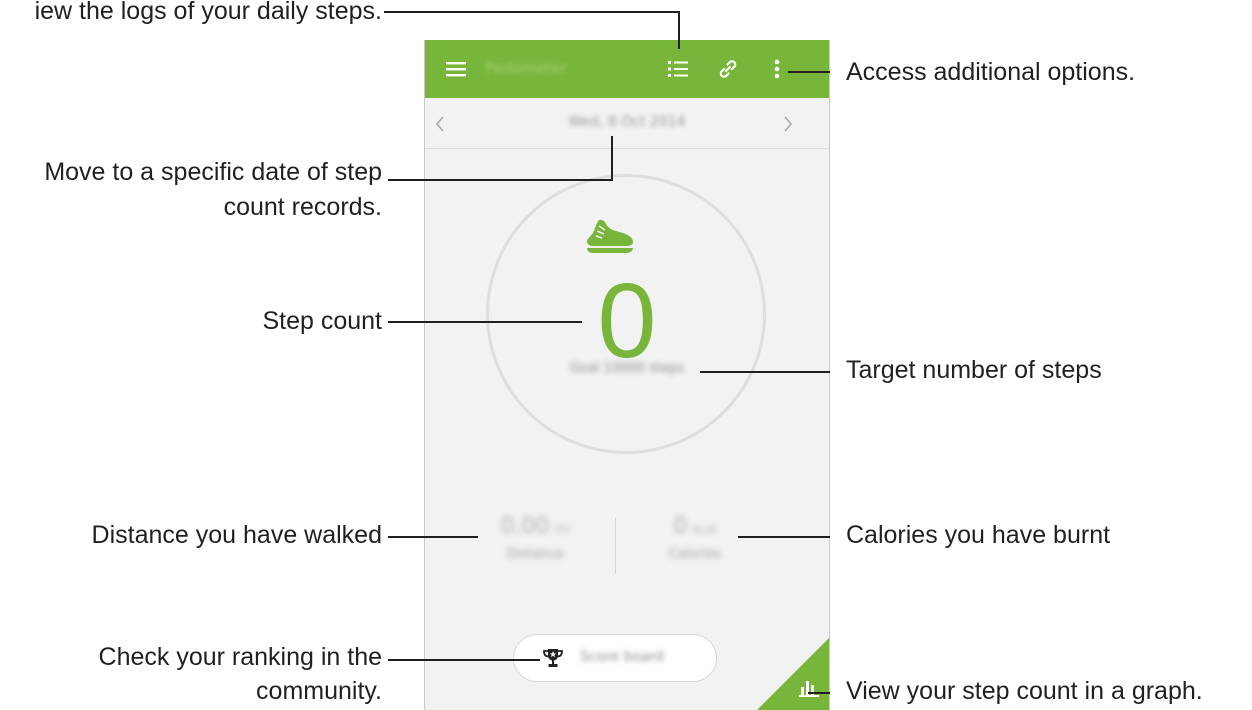  I want to click on current-date: Wed, 8 Oct 2014, so click(627, 122).